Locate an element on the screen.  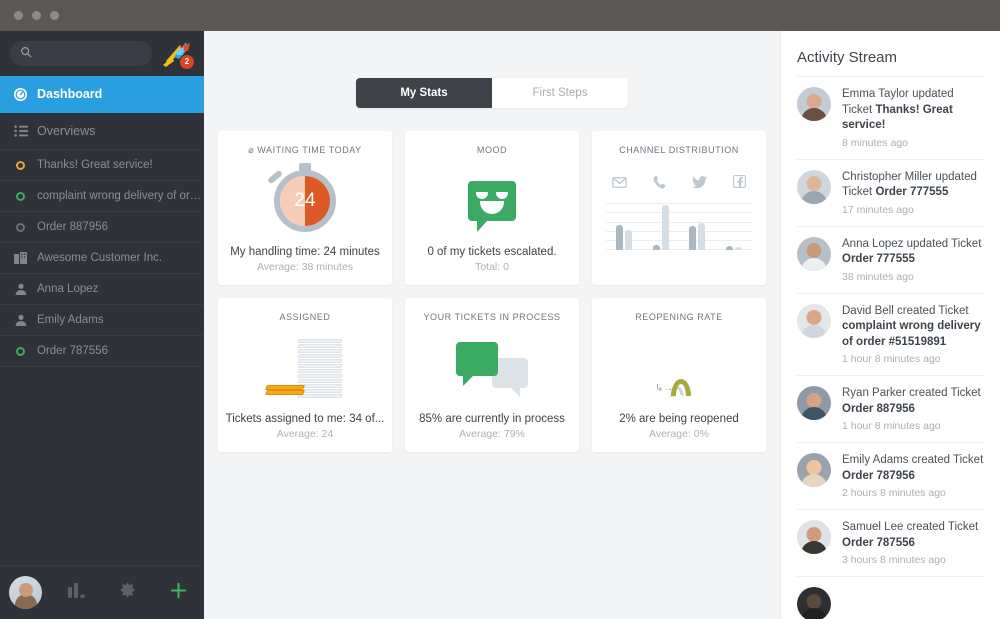
chat-bubbles-icon is located at coordinates (492, 368).